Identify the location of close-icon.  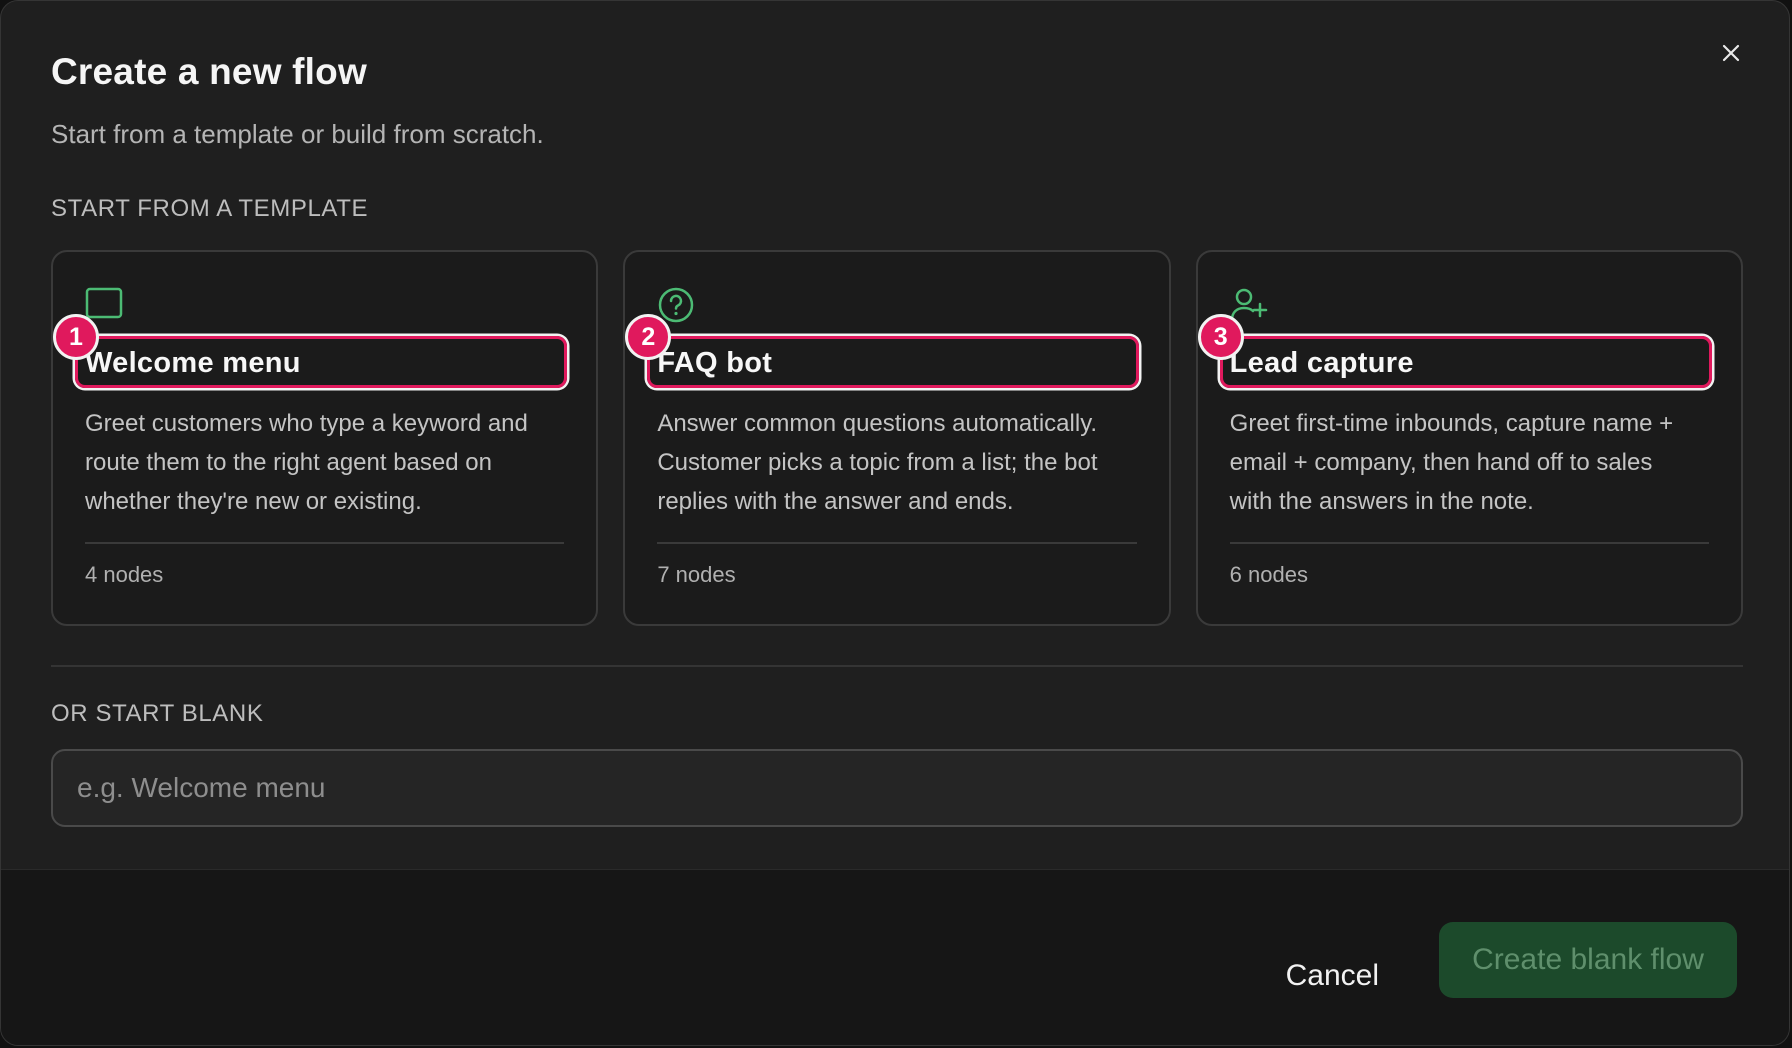
(1731, 53).